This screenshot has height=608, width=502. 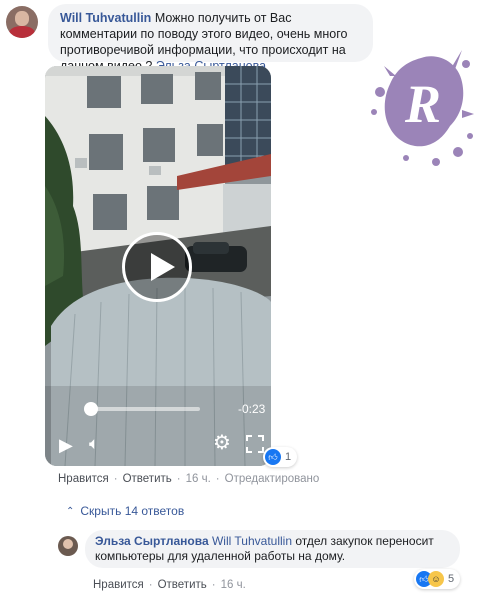 I want to click on haha-icon: ☺, so click(x=436, y=579).